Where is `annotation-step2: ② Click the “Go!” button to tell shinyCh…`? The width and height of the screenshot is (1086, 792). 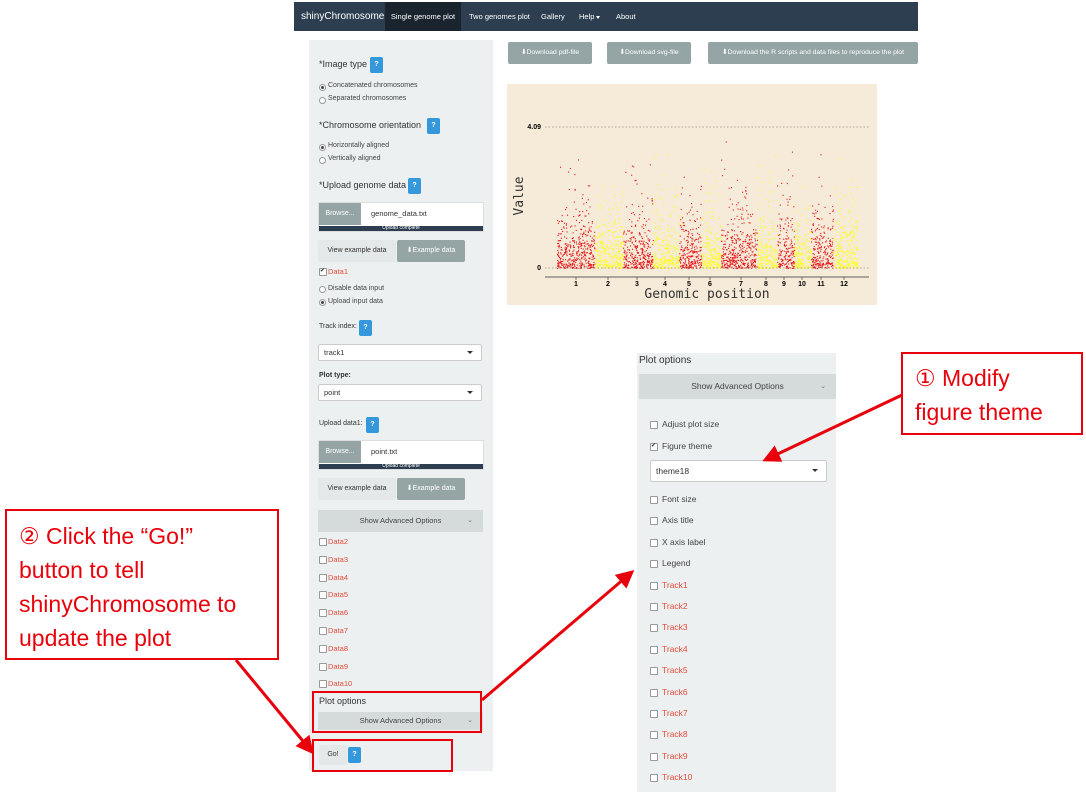
annotation-step2: ② Click the “Go!” button to tell shinyCh… is located at coordinates (142, 584).